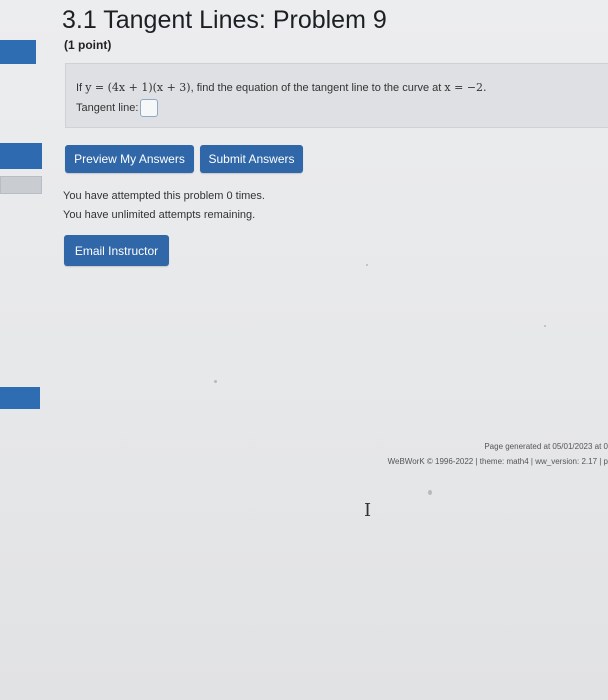 This screenshot has height=700, width=608. Describe the element at coordinates (546, 446) in the screenshot. I see `page-generated-text: Page generated at 05/01/2023 at 0` at that location.